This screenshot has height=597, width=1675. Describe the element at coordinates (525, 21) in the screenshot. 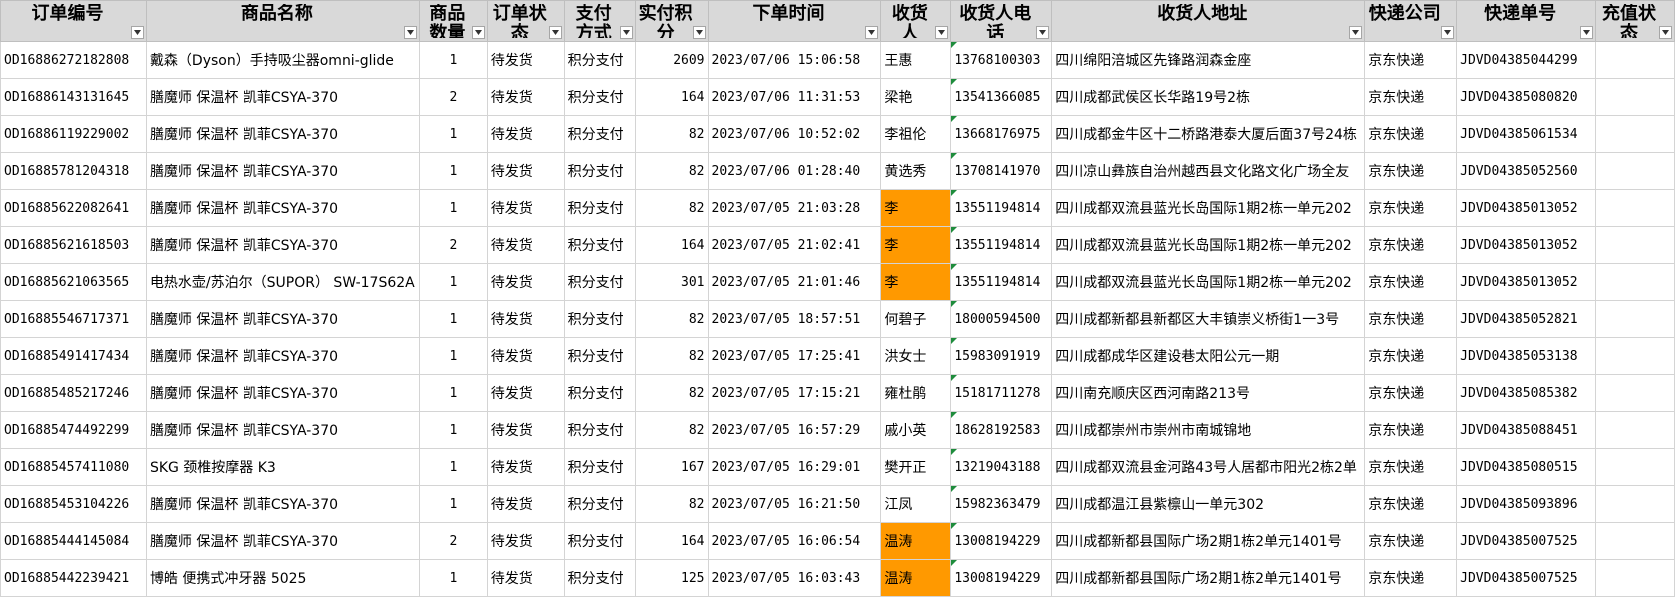

I see `column-header: 订单状态` at that location.